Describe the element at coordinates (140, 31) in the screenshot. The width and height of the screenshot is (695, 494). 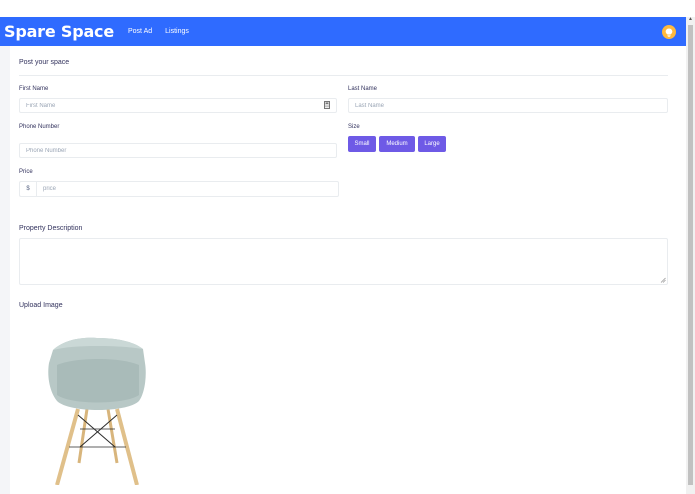
I see `nav-link-post-ad: Post Ad` at that location.